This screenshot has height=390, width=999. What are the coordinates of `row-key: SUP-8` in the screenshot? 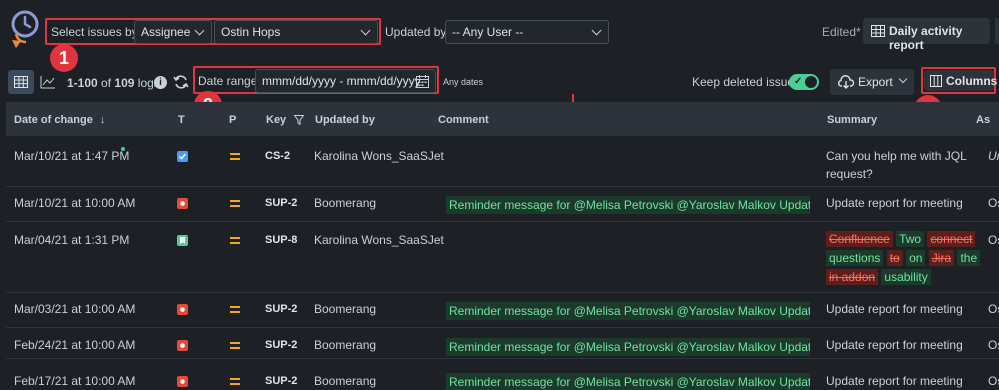 It's located at (281, 240).